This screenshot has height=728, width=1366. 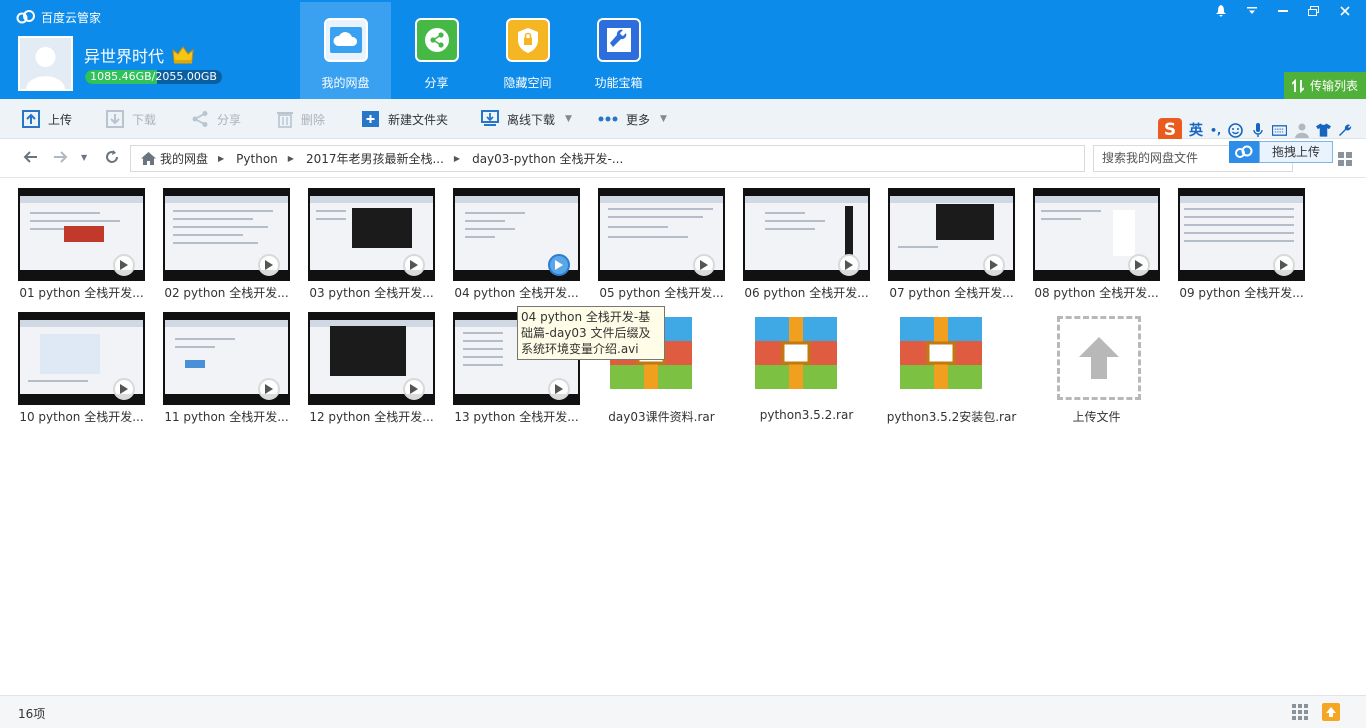 I want to click on upload-arrow-icon, so click(x=1331, y=712).